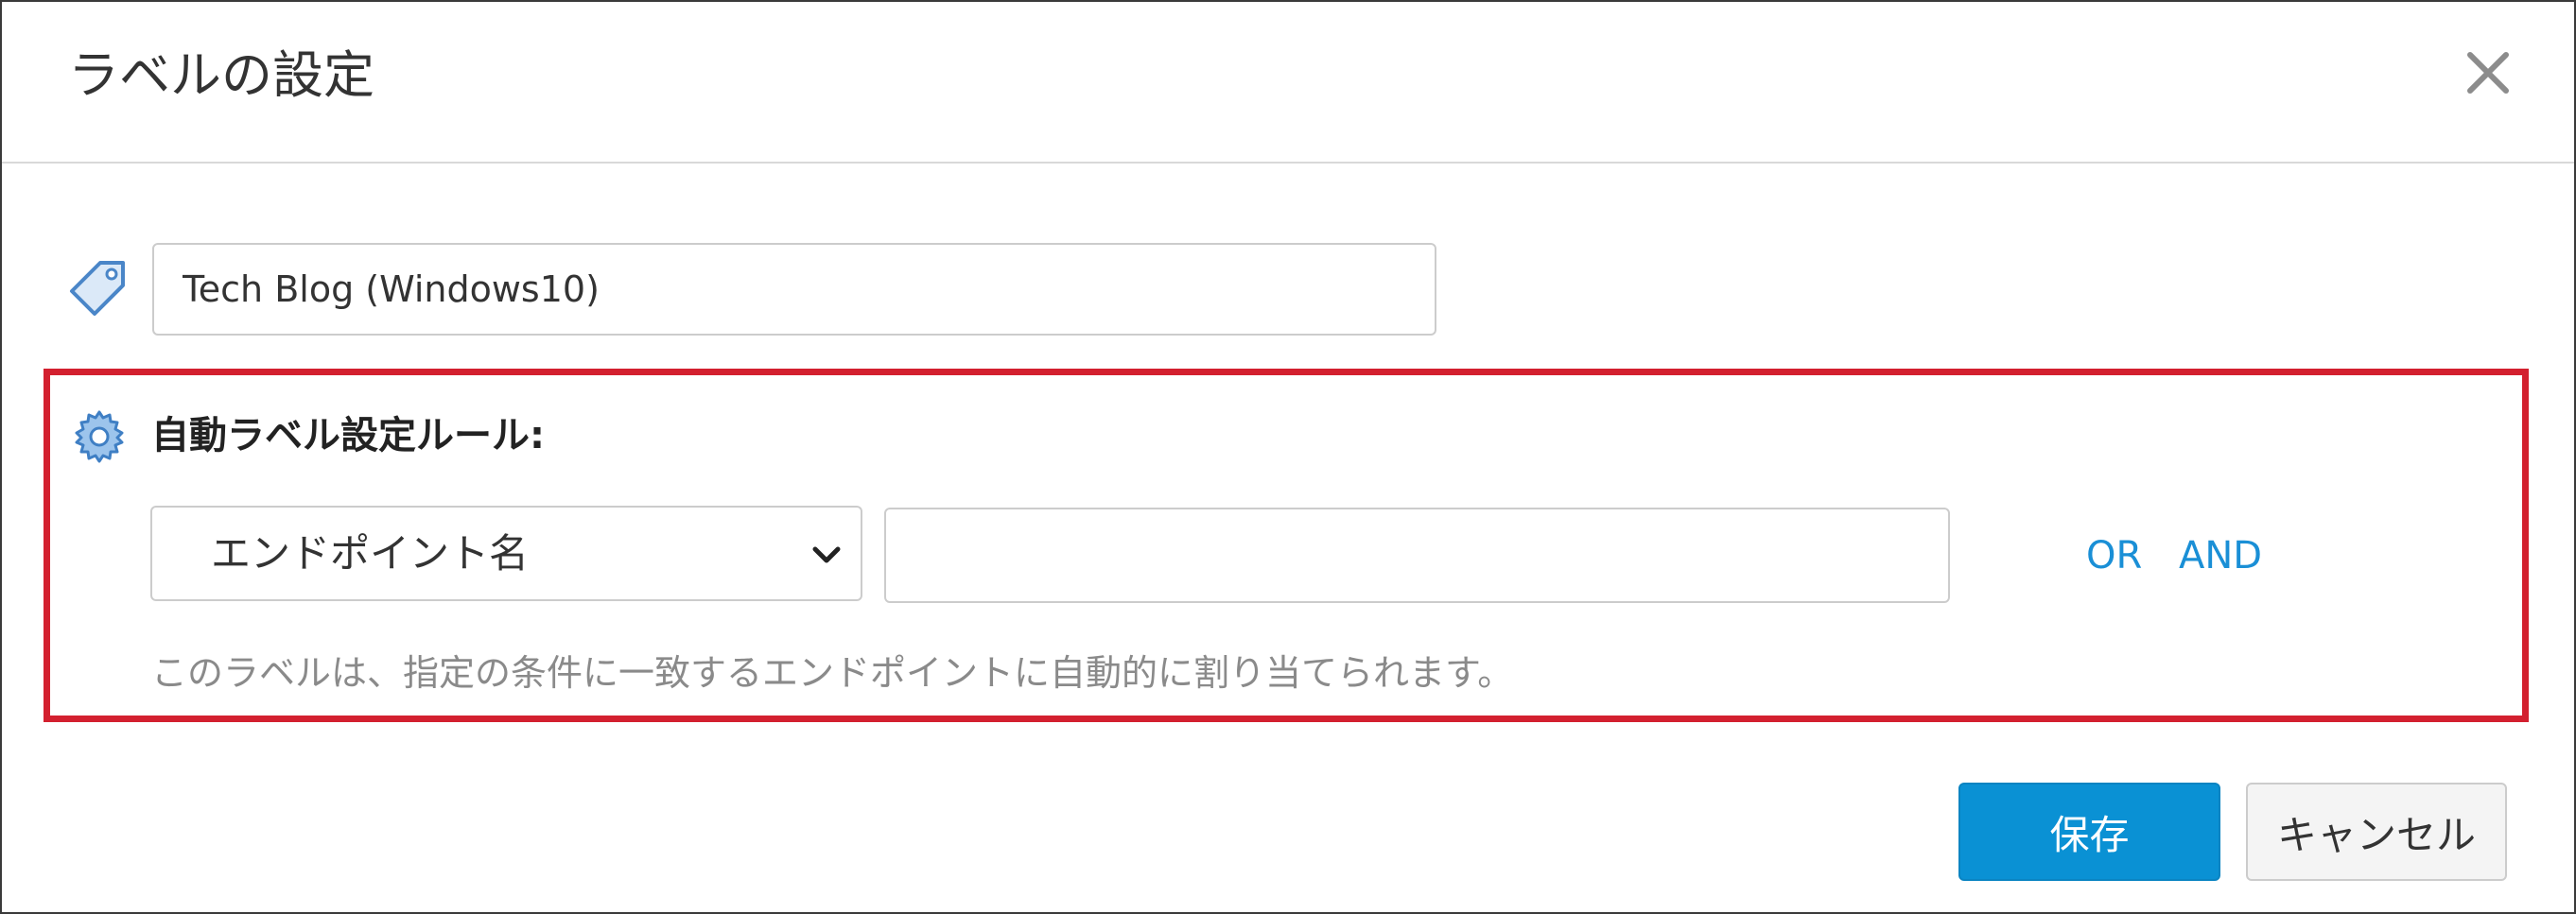  Describe the element at coordinates (2089, 832) in the screenshot. I see `save-button: 保存` at that location.